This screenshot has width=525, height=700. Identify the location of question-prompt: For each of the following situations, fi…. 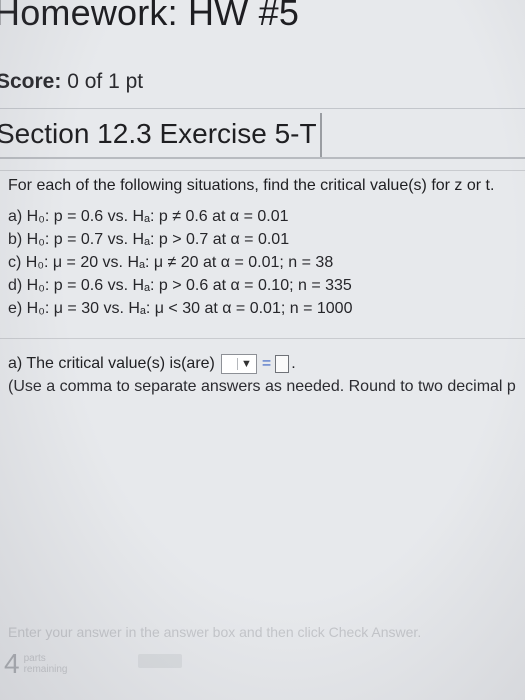
(251, 185).